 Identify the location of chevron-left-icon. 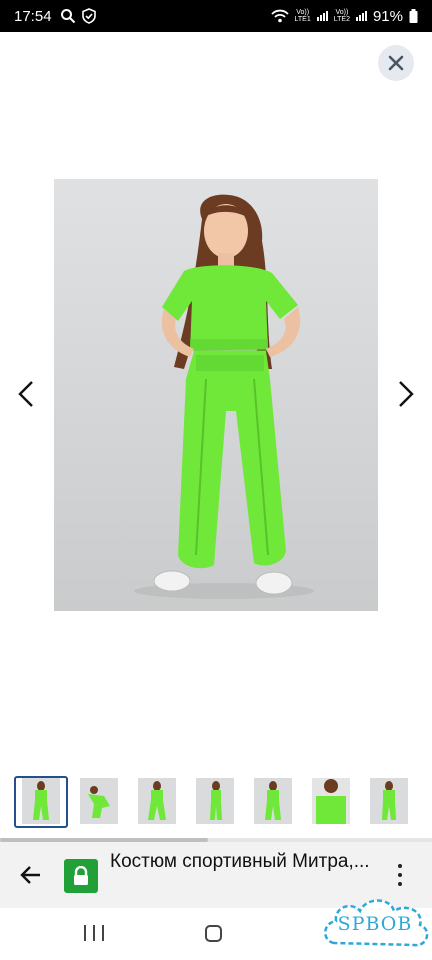
(25, 394).